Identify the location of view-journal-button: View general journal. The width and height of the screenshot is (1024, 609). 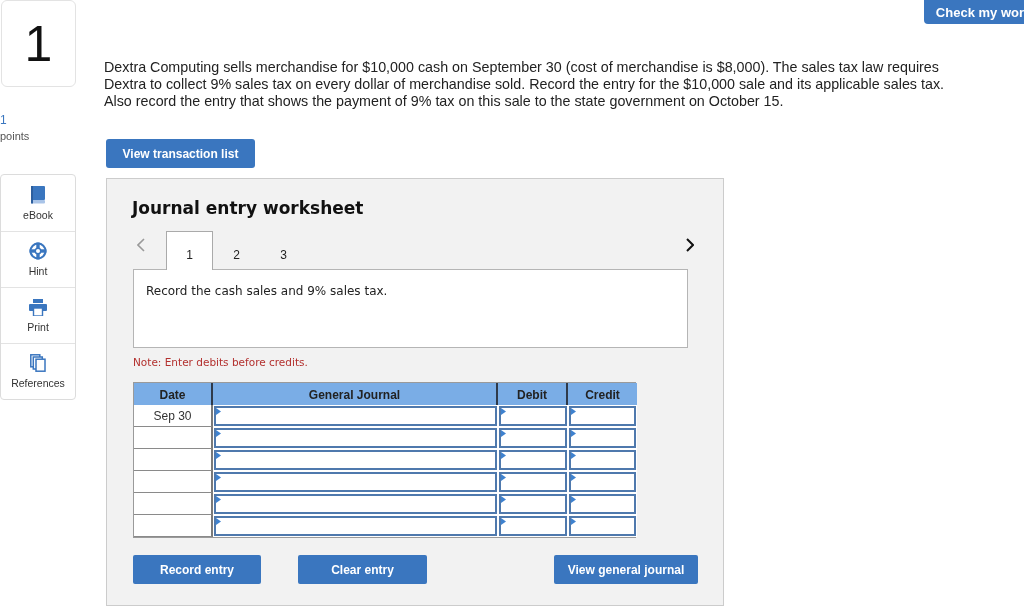
(626, 569).